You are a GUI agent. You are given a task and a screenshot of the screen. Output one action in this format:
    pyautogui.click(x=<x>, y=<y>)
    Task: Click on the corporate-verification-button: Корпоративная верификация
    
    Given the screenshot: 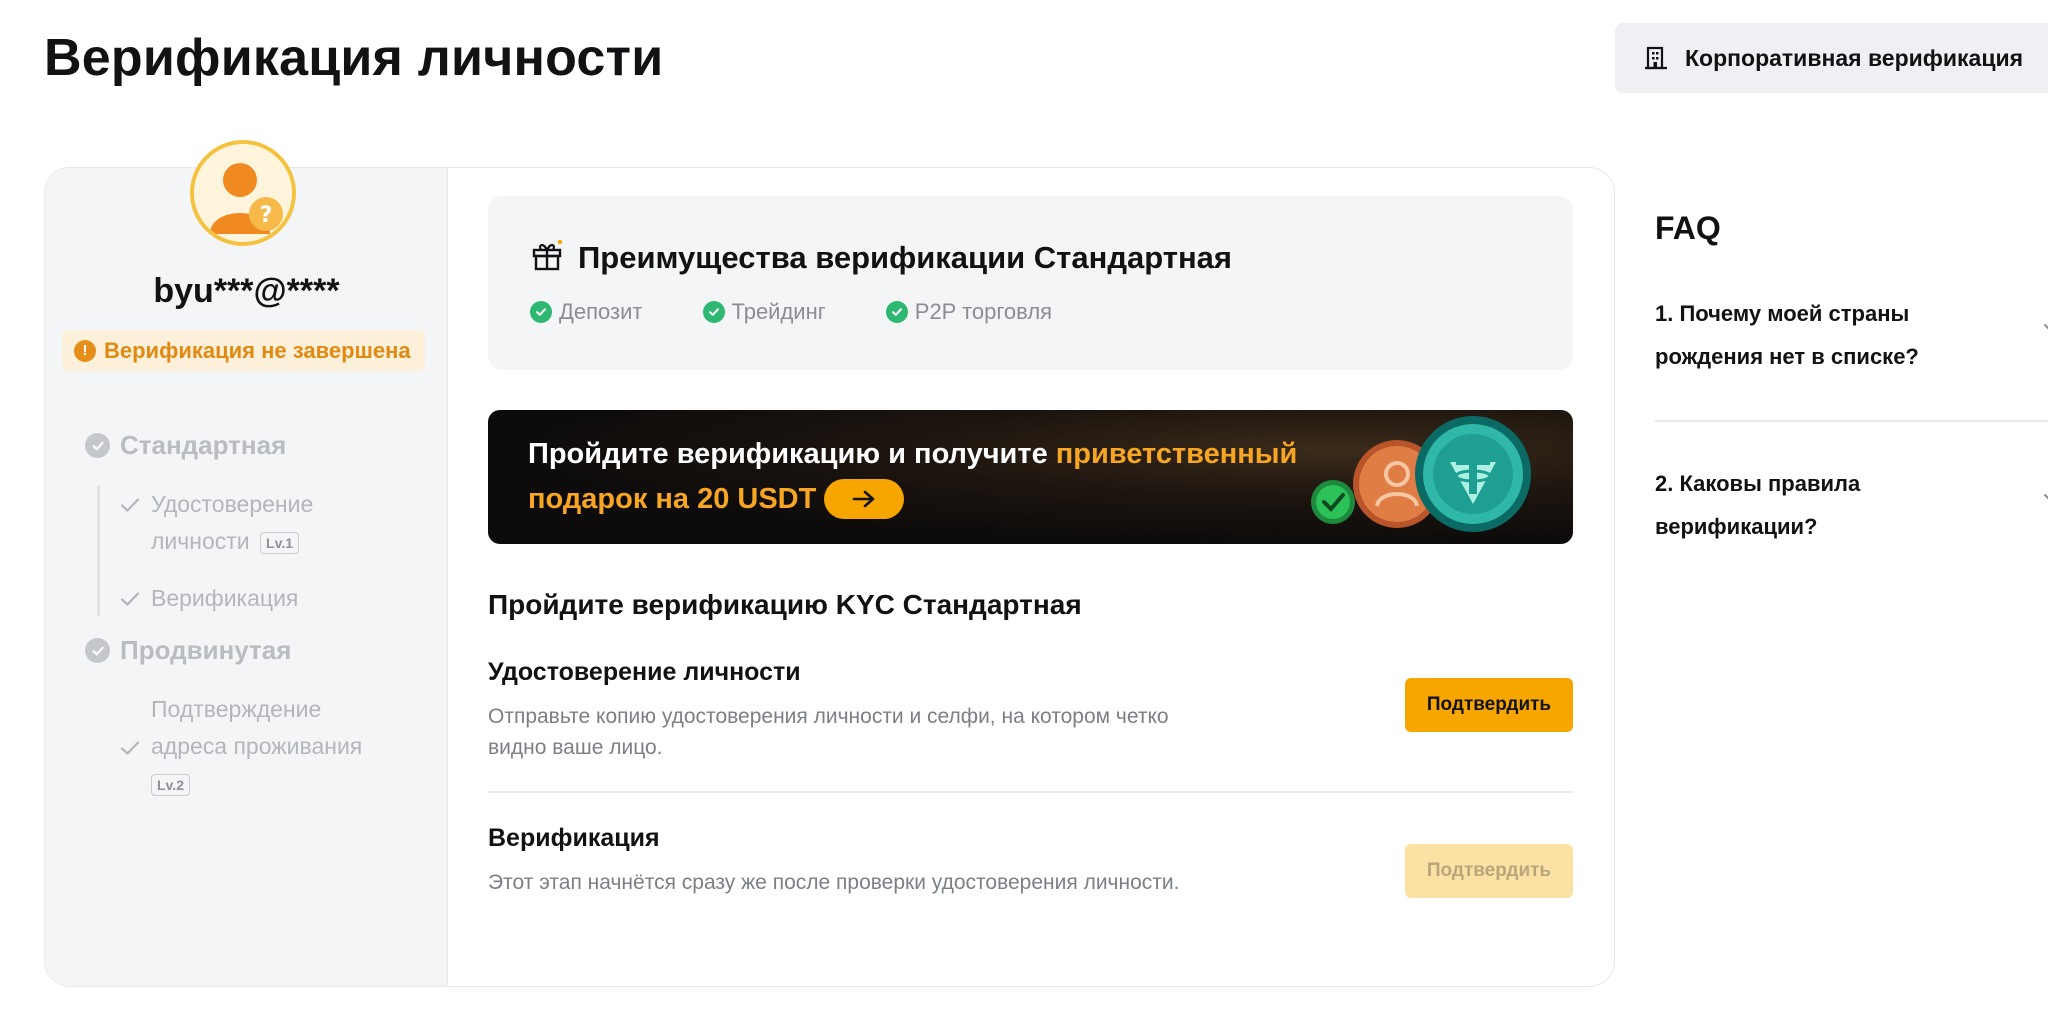 What is the action you would take?
    pyautogui.click(x=1831, y=58)
    